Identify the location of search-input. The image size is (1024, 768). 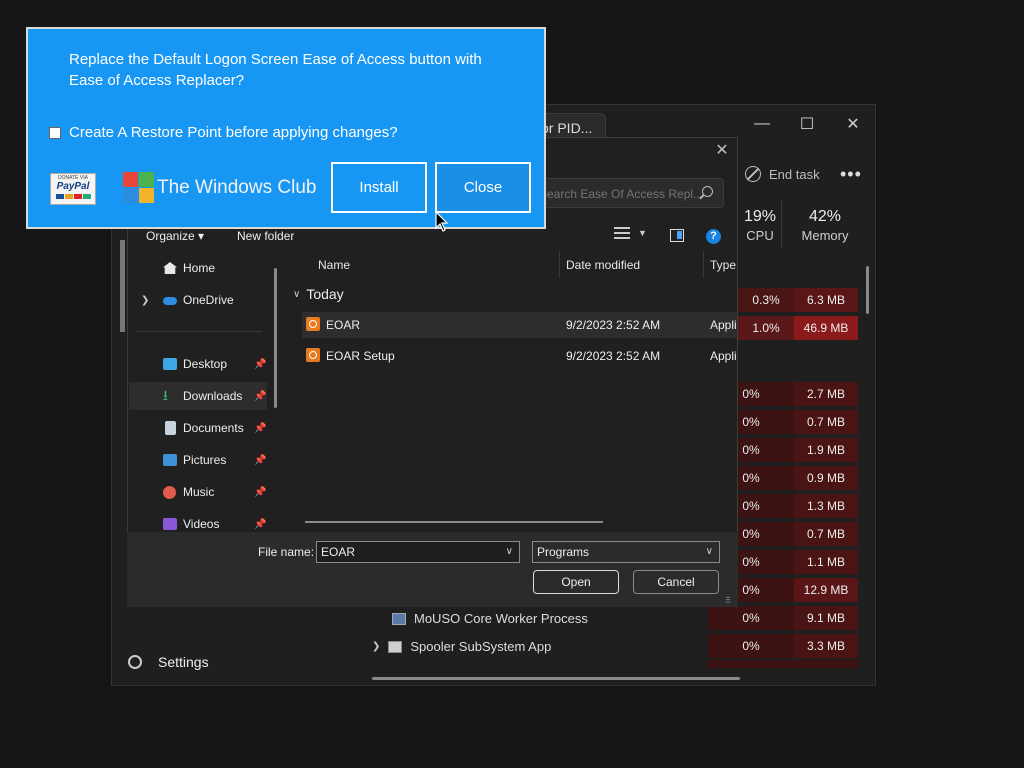
(616, 194).